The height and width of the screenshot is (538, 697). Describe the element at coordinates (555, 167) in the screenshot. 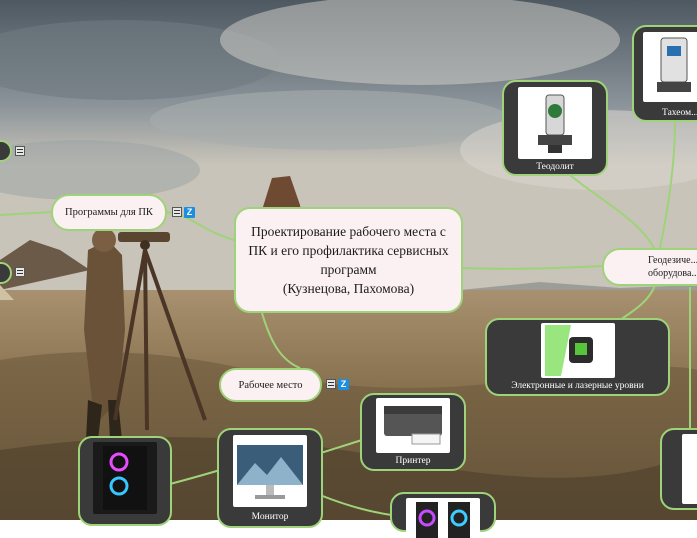

I see `theodolite-caption: Теодолит` at that location.